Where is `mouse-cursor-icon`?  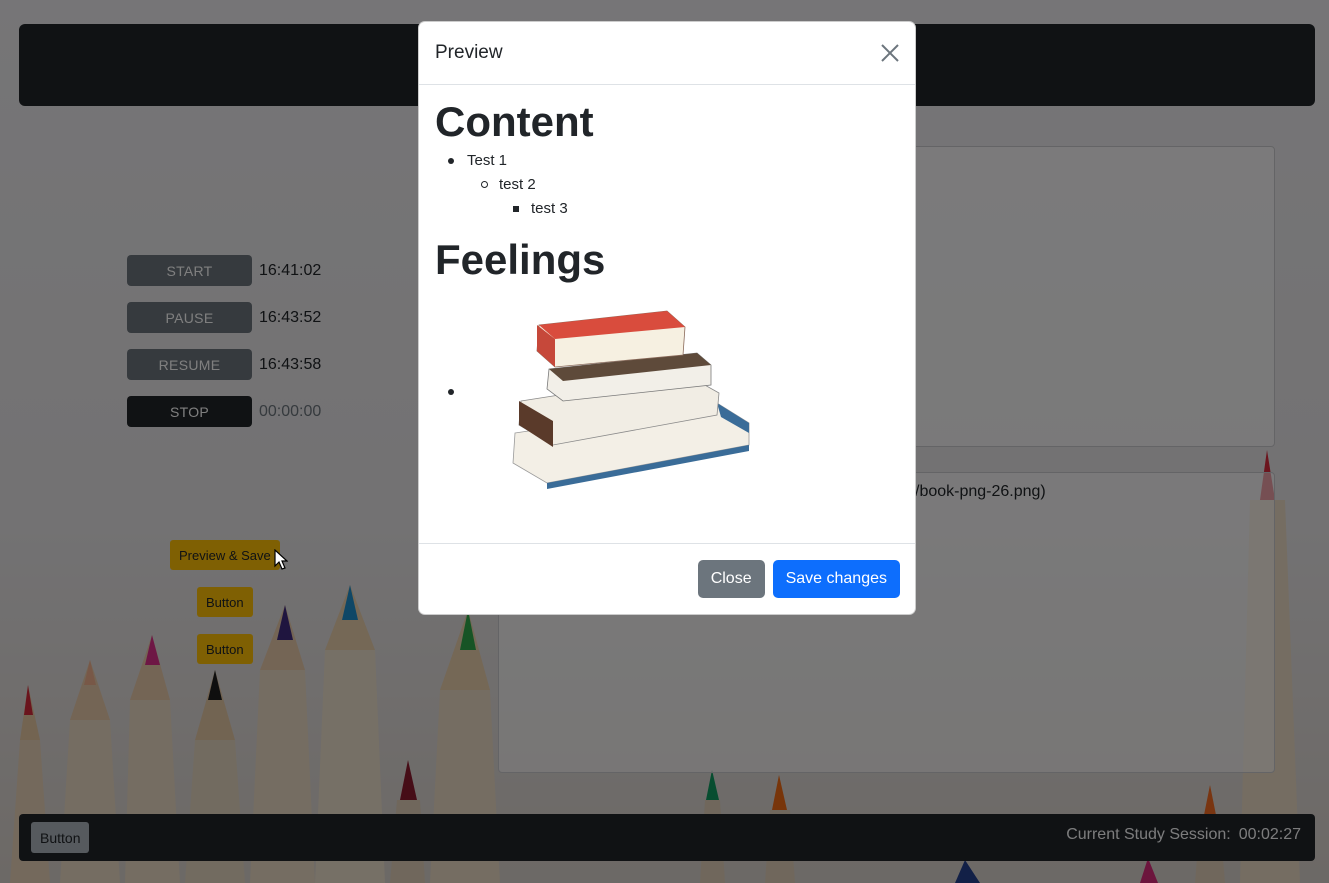 mouse-cursor-icon is located at coordinates (281, 559).